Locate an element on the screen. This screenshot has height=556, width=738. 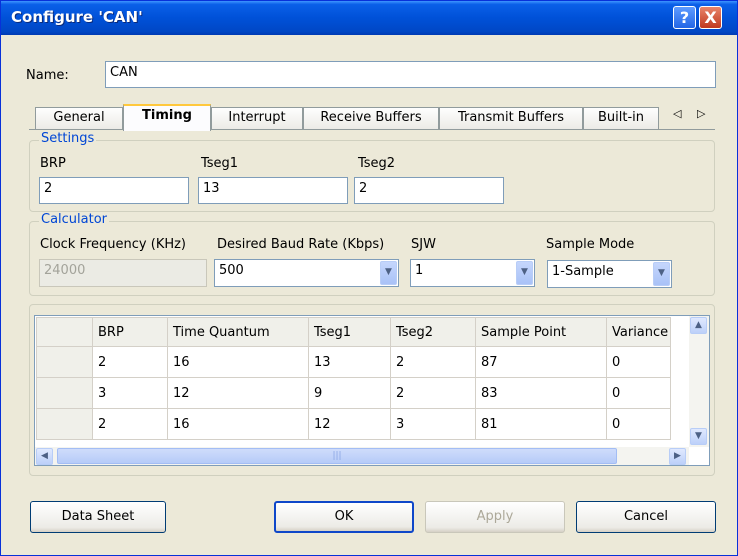
sjw-value: 1 is located at coordinates (419, 270).